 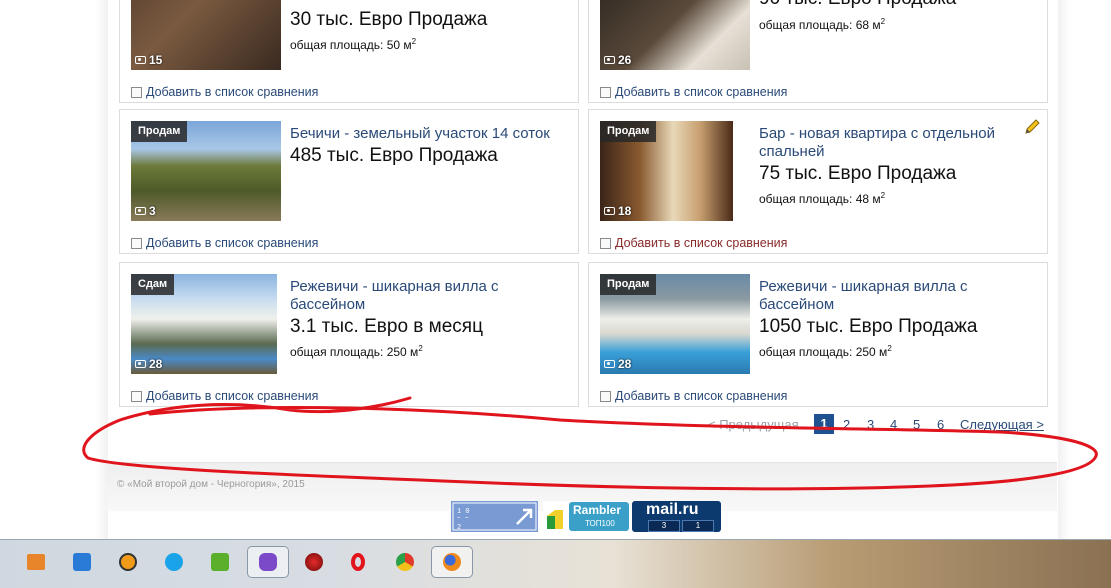 What do you see at coordinates (206, 171) in the screenshot?
I see `listing-photo: Продам 3` at bounding box center [206, 171].